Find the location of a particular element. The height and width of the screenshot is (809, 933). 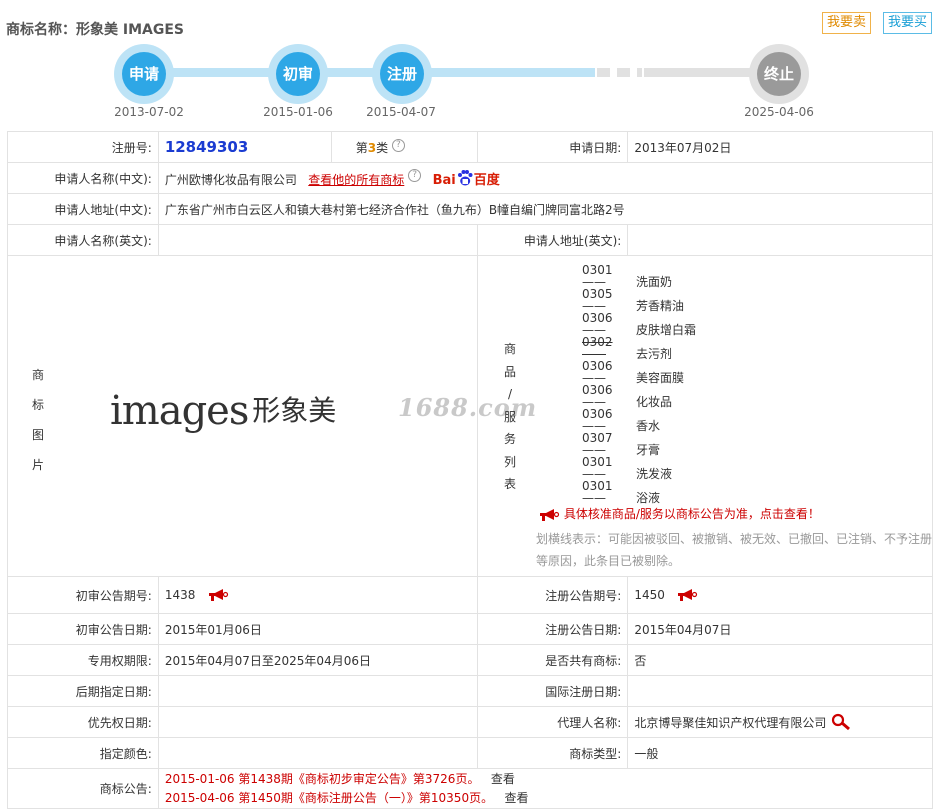

class-prefix: 第 is located at coordinates (361, 147).